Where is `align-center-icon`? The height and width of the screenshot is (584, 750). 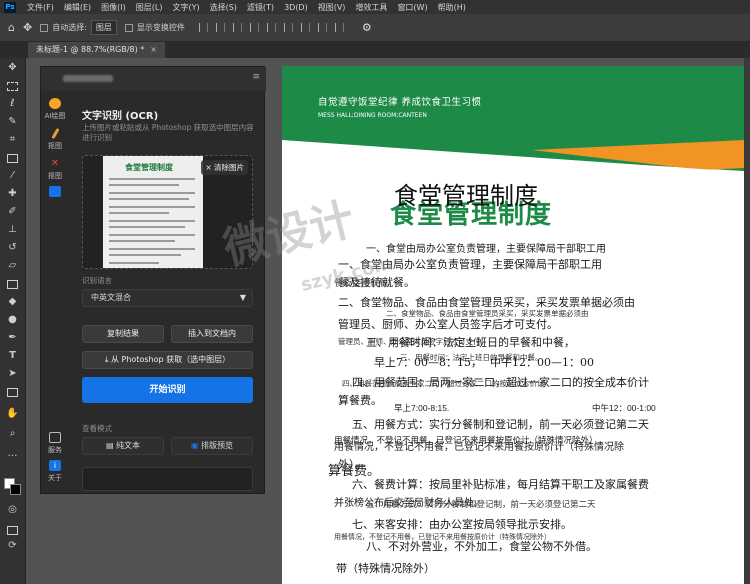
align-center-icon is located at coordinates (220, 27).